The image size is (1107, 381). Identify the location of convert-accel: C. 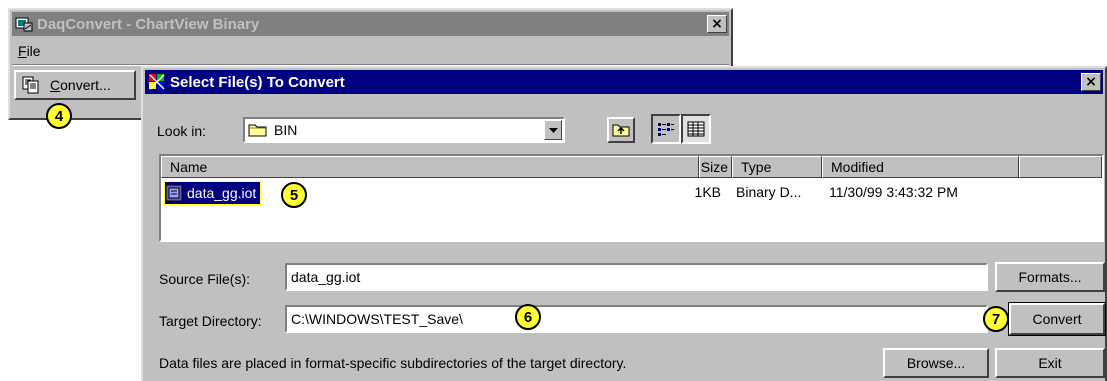
(55, 85).